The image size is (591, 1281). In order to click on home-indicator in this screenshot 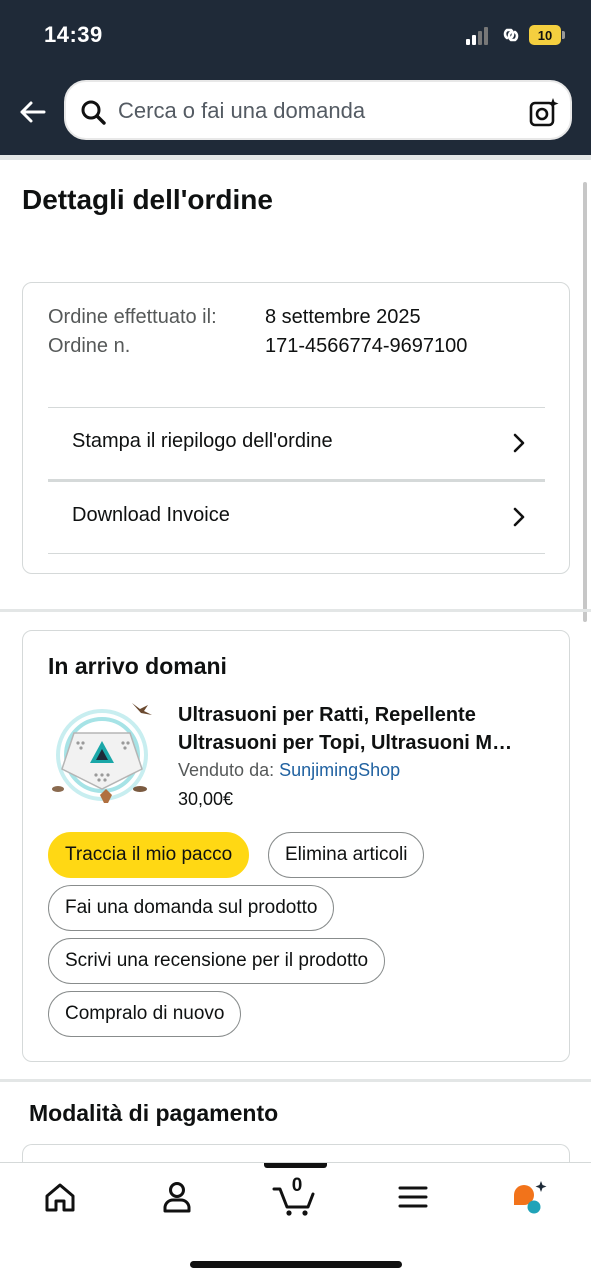, I will do `click(296, 1264)`.